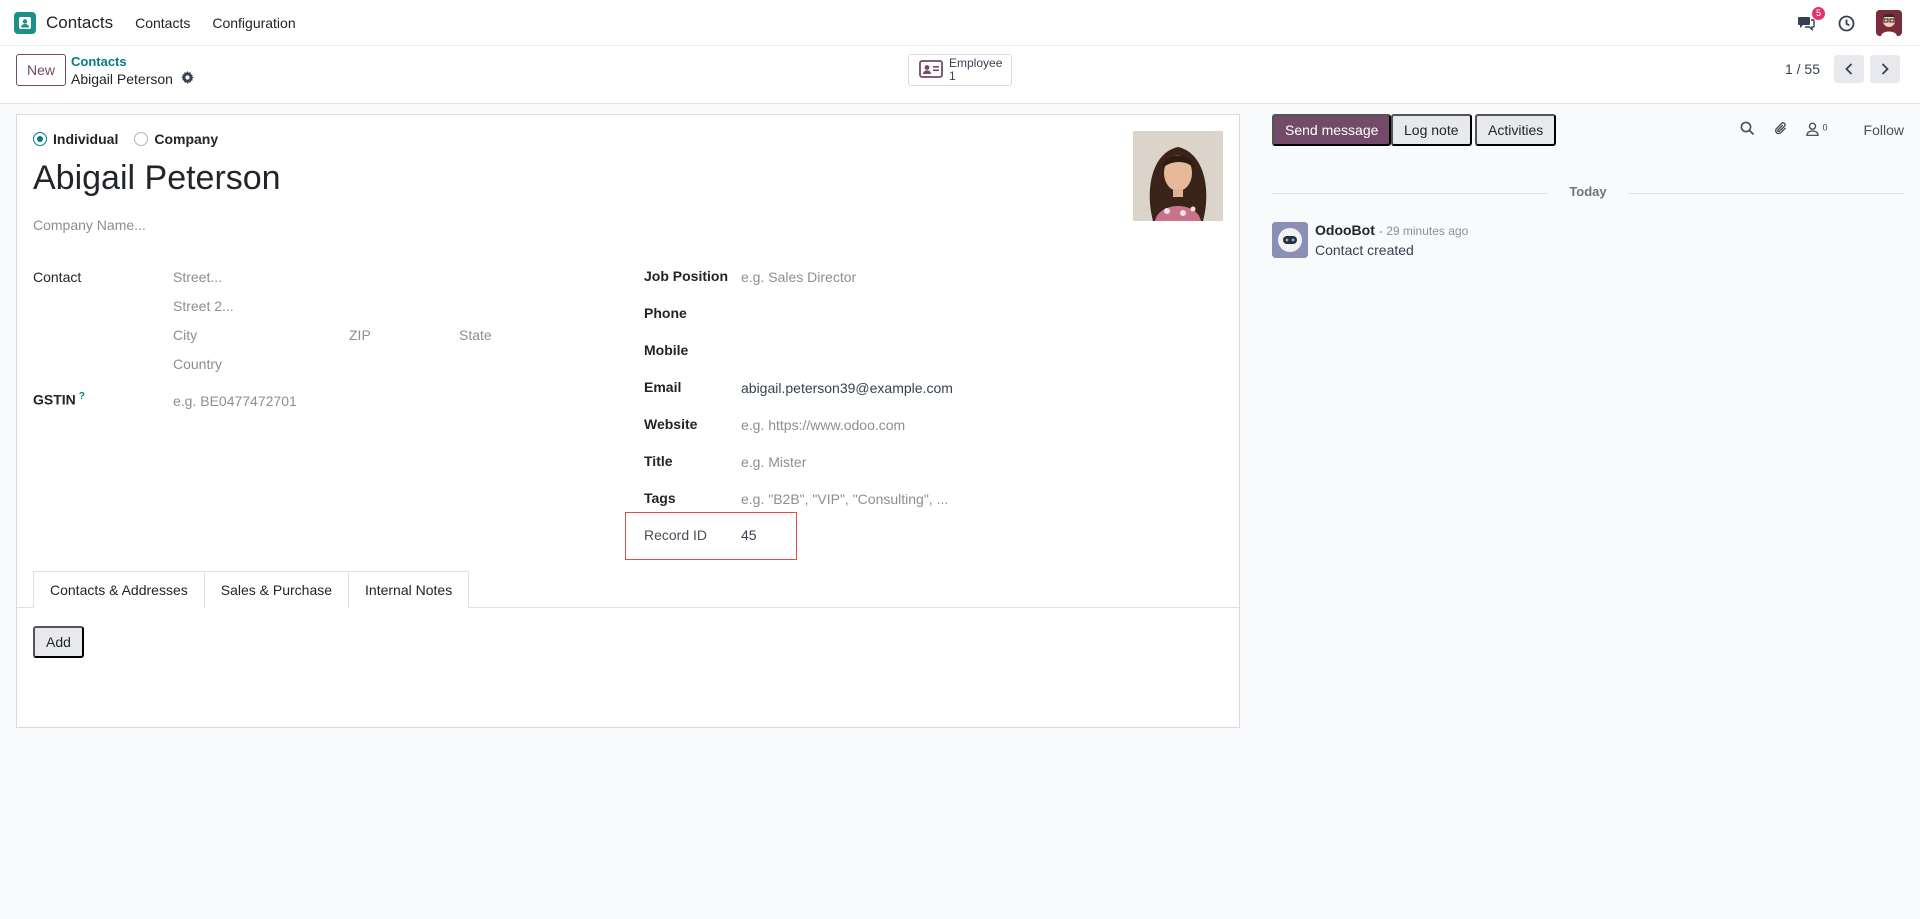  Describe the element at coordinates (41, 70) in the screenshot. I see `new-button: New` at that location.